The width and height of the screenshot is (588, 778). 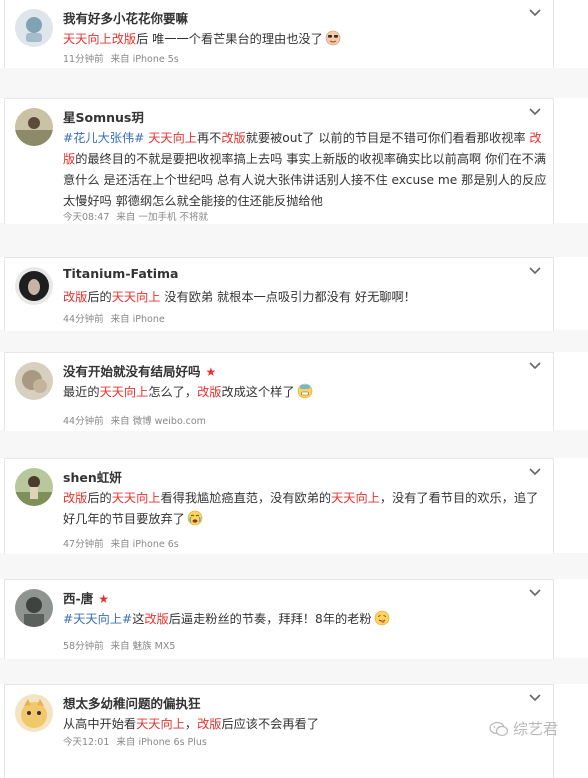 I want to click on timestamp: 58分钟前, so click(x=83, y=646).